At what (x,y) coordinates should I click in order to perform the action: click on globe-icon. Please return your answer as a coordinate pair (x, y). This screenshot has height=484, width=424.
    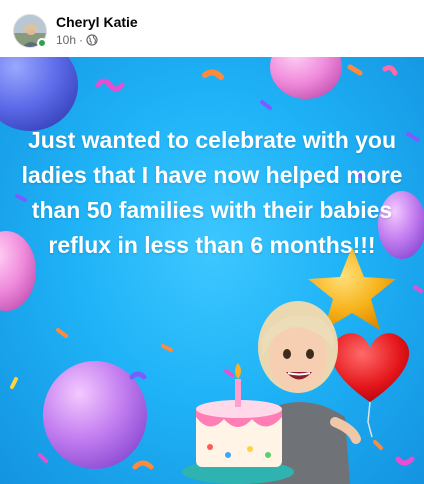
    Looking at the image, I should click on (92, 40).